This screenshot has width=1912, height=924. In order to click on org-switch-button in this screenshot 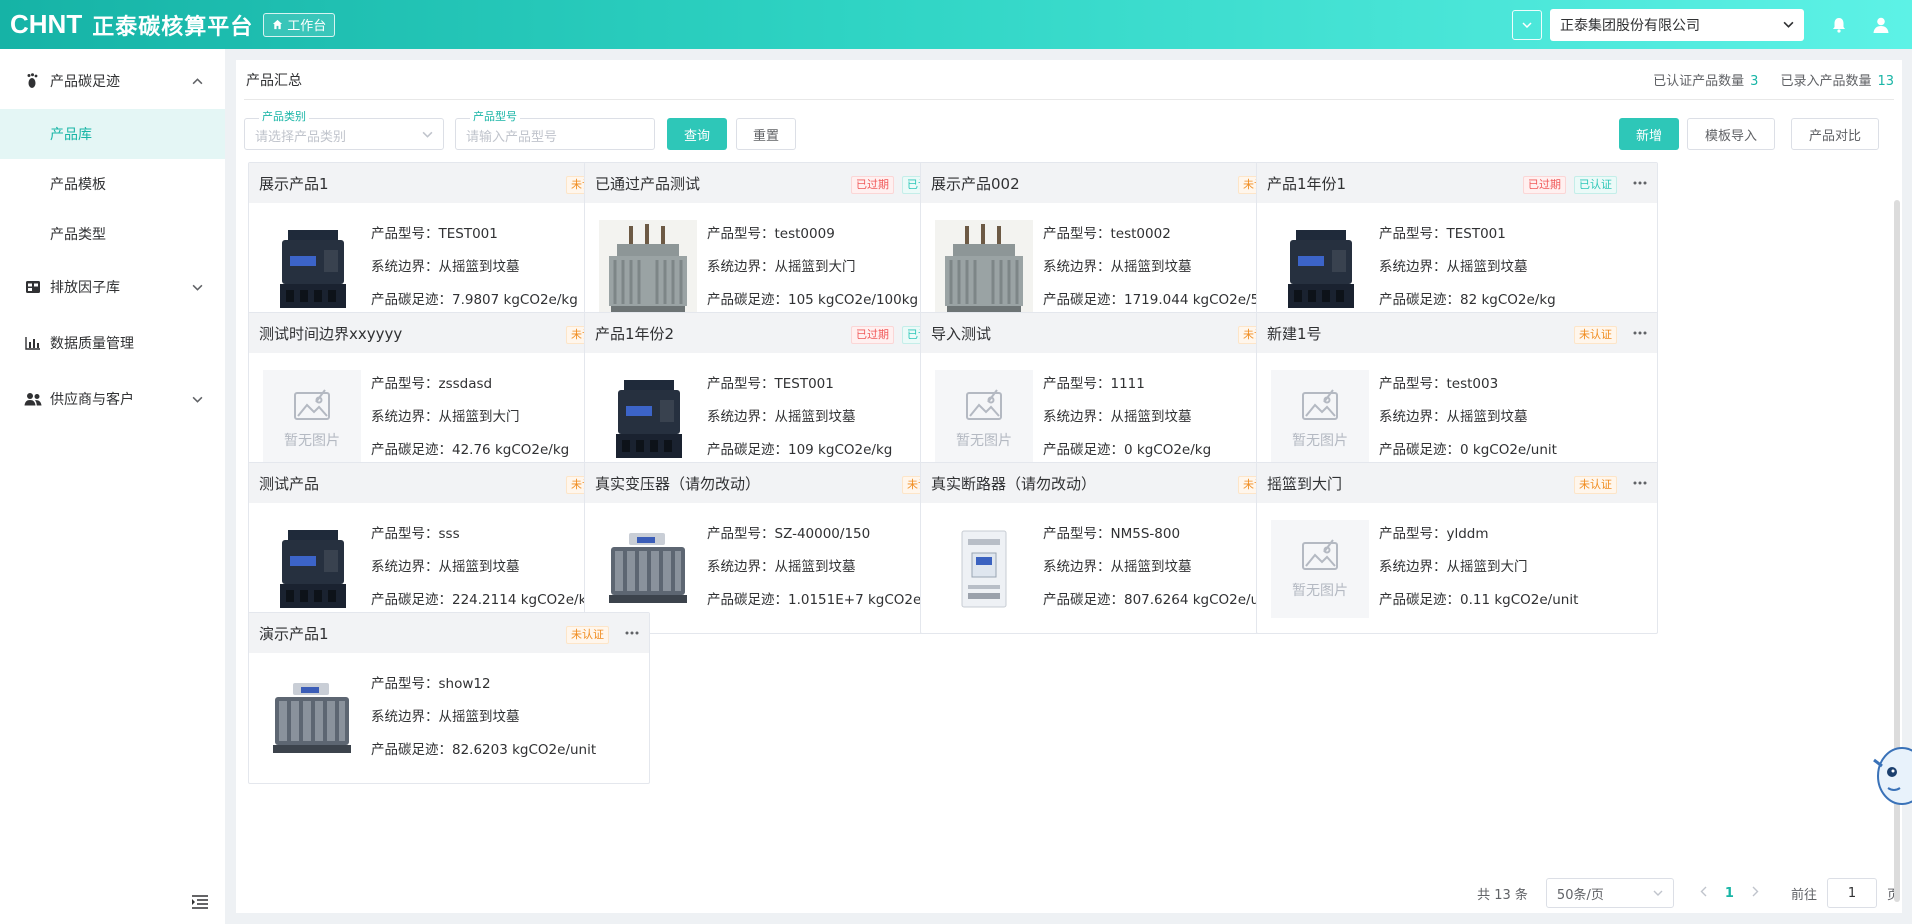, I will do `click(1527, 24)`.